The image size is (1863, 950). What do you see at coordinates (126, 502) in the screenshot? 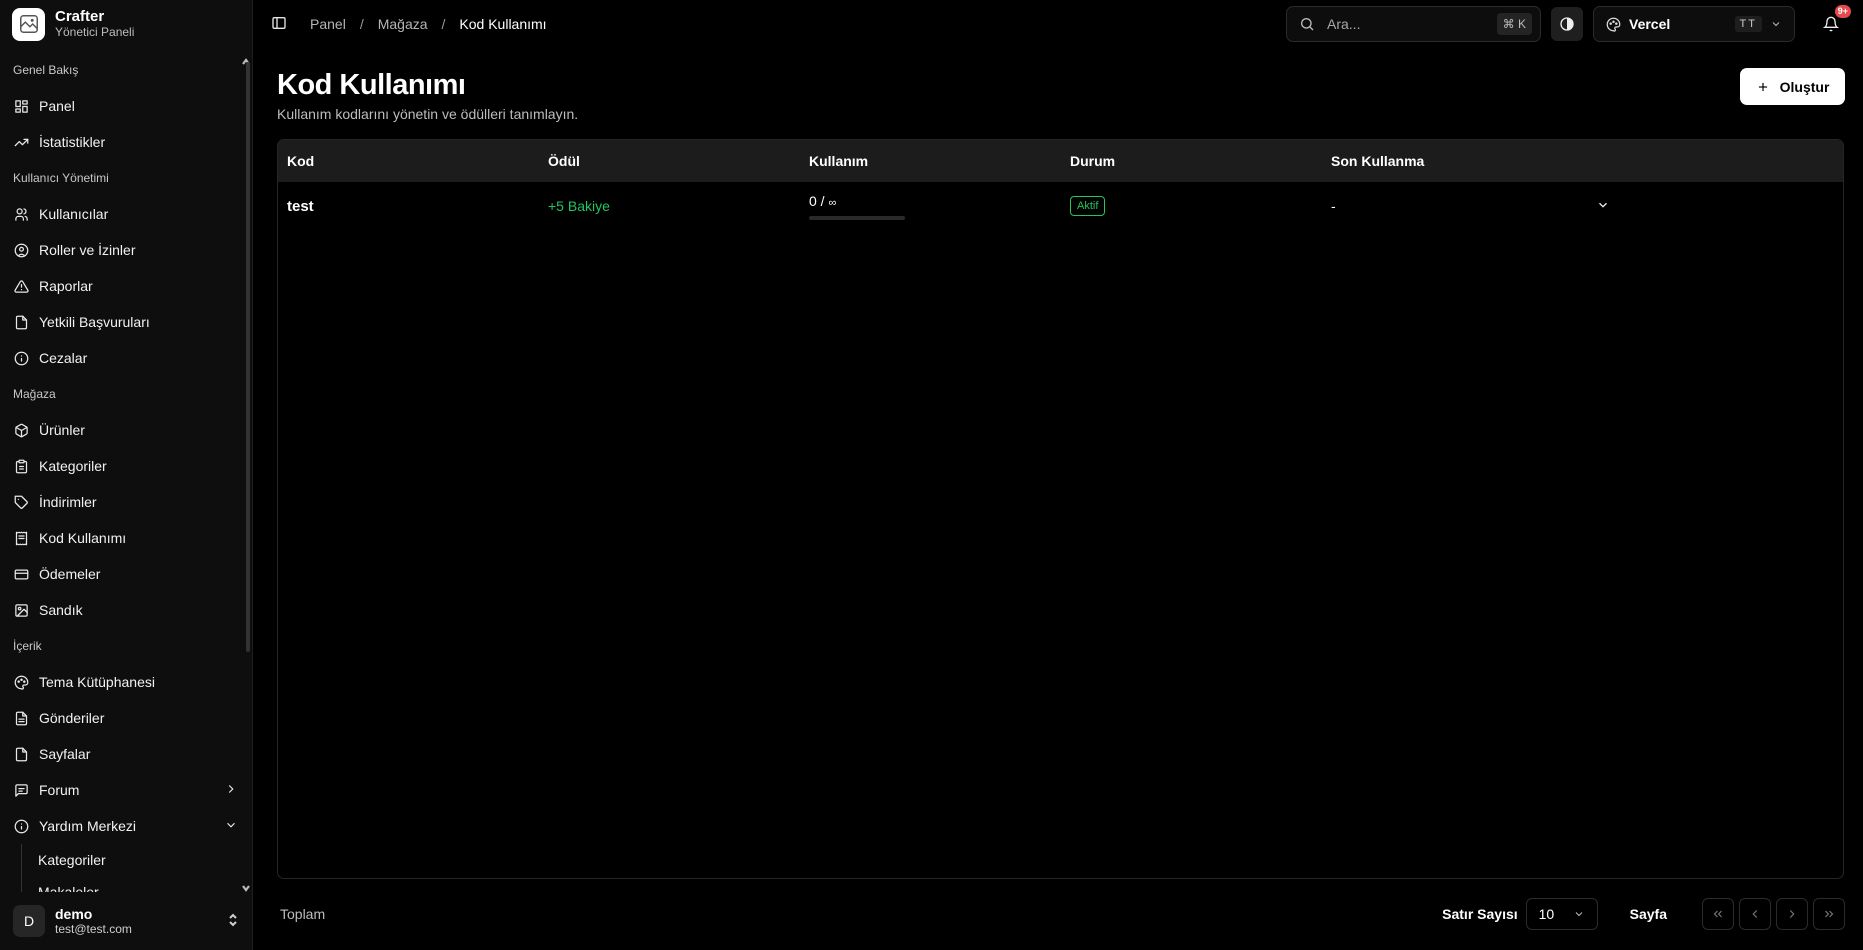
I see `sidebar-item-discounts: İndirimler` at bounding box center [126, 502].